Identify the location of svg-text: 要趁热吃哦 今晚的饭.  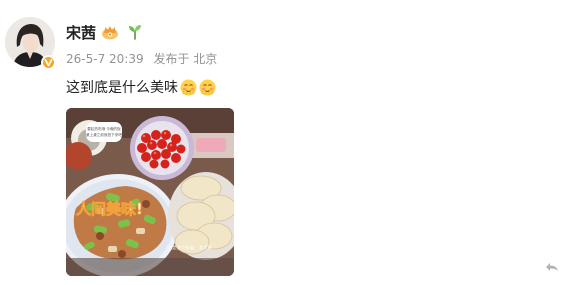
(104, 128).